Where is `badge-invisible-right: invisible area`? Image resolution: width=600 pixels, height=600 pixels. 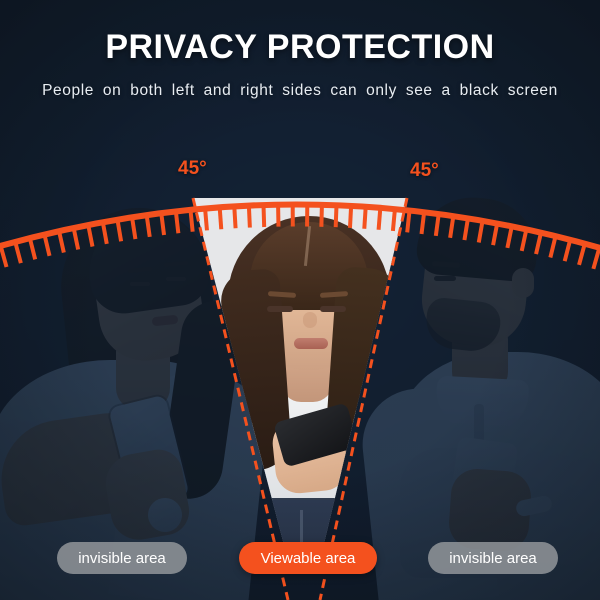 badge-invisible-right: invisible area is located at coordinates (493, 558).